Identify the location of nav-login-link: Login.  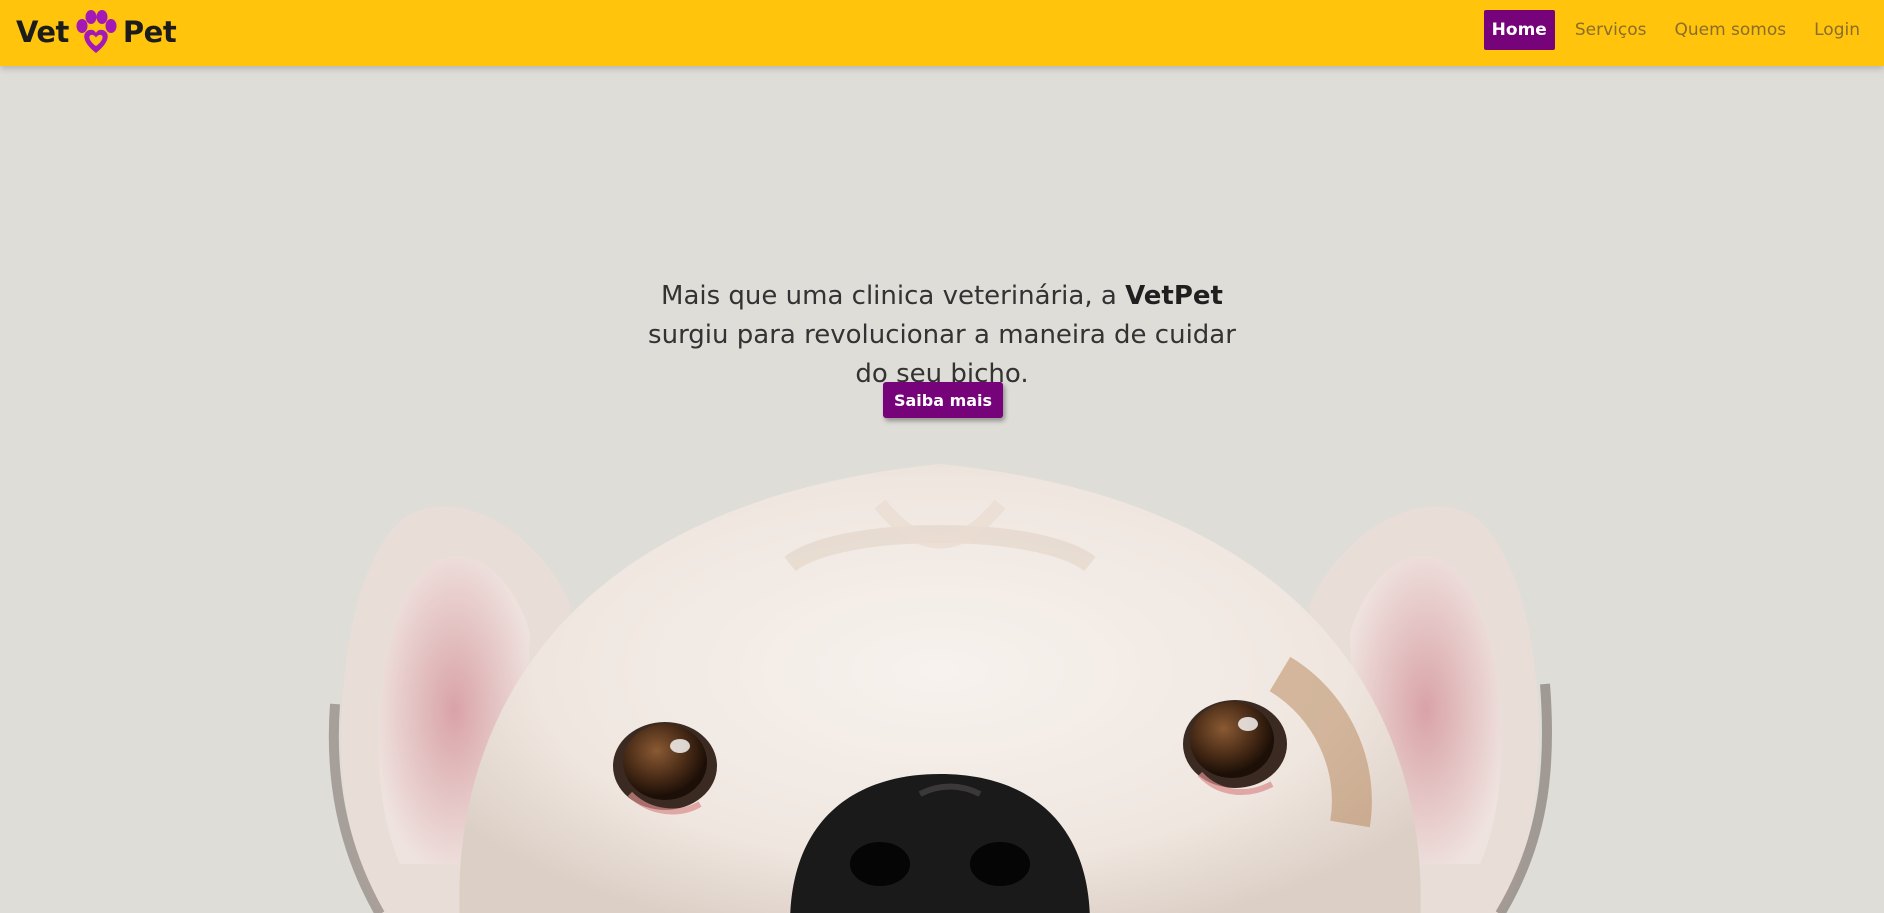
(1837, 30).